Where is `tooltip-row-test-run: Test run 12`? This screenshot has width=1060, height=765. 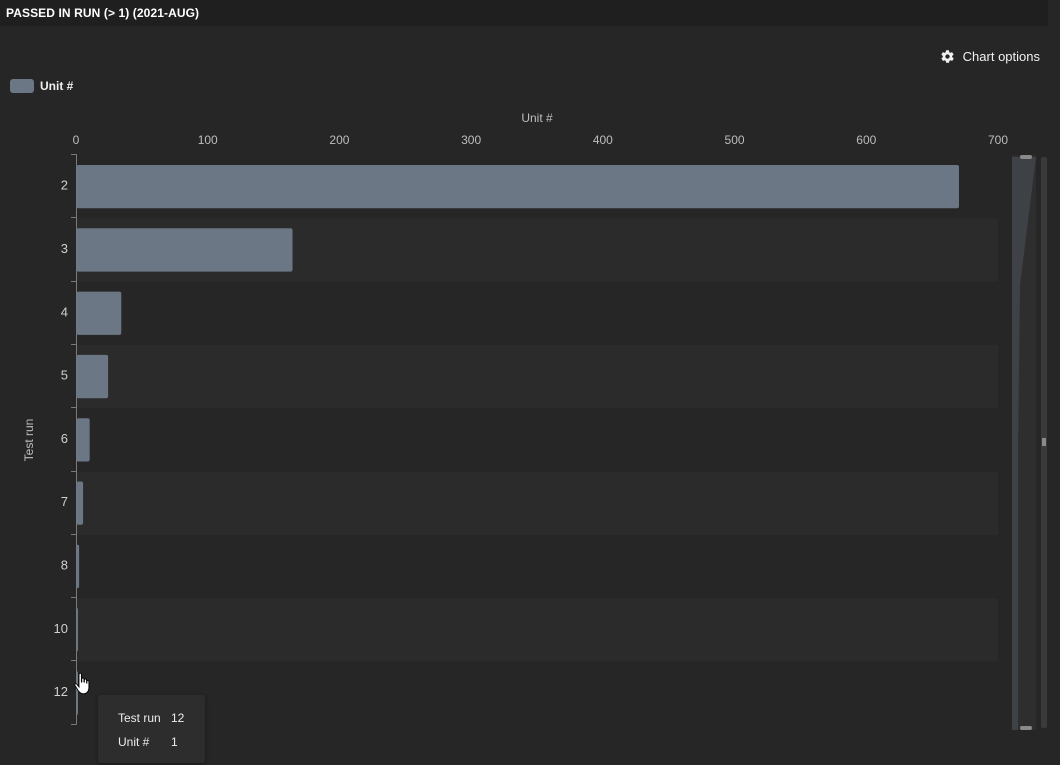 tooltip-row-test-run: Test run 12 is located at coordinates (151, 718).